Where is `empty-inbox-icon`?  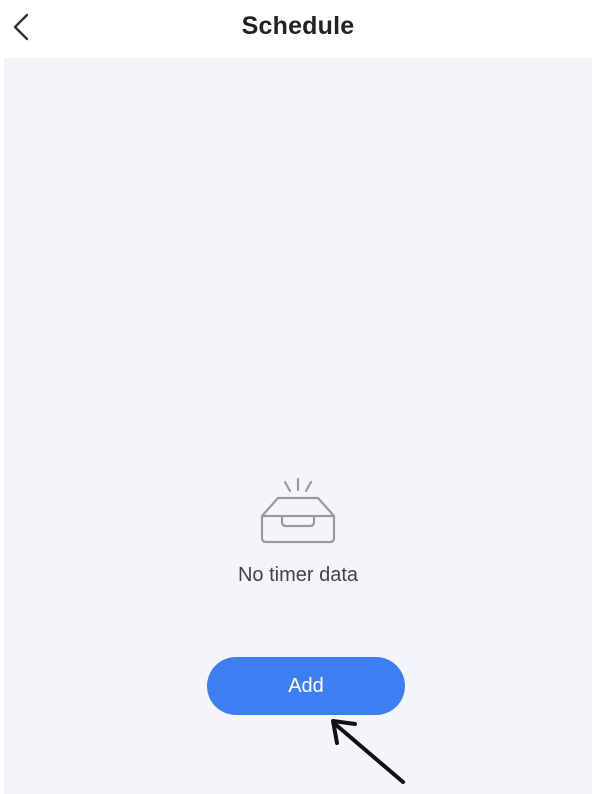
empty-inbox-icon is located at coordinates (298, 511).